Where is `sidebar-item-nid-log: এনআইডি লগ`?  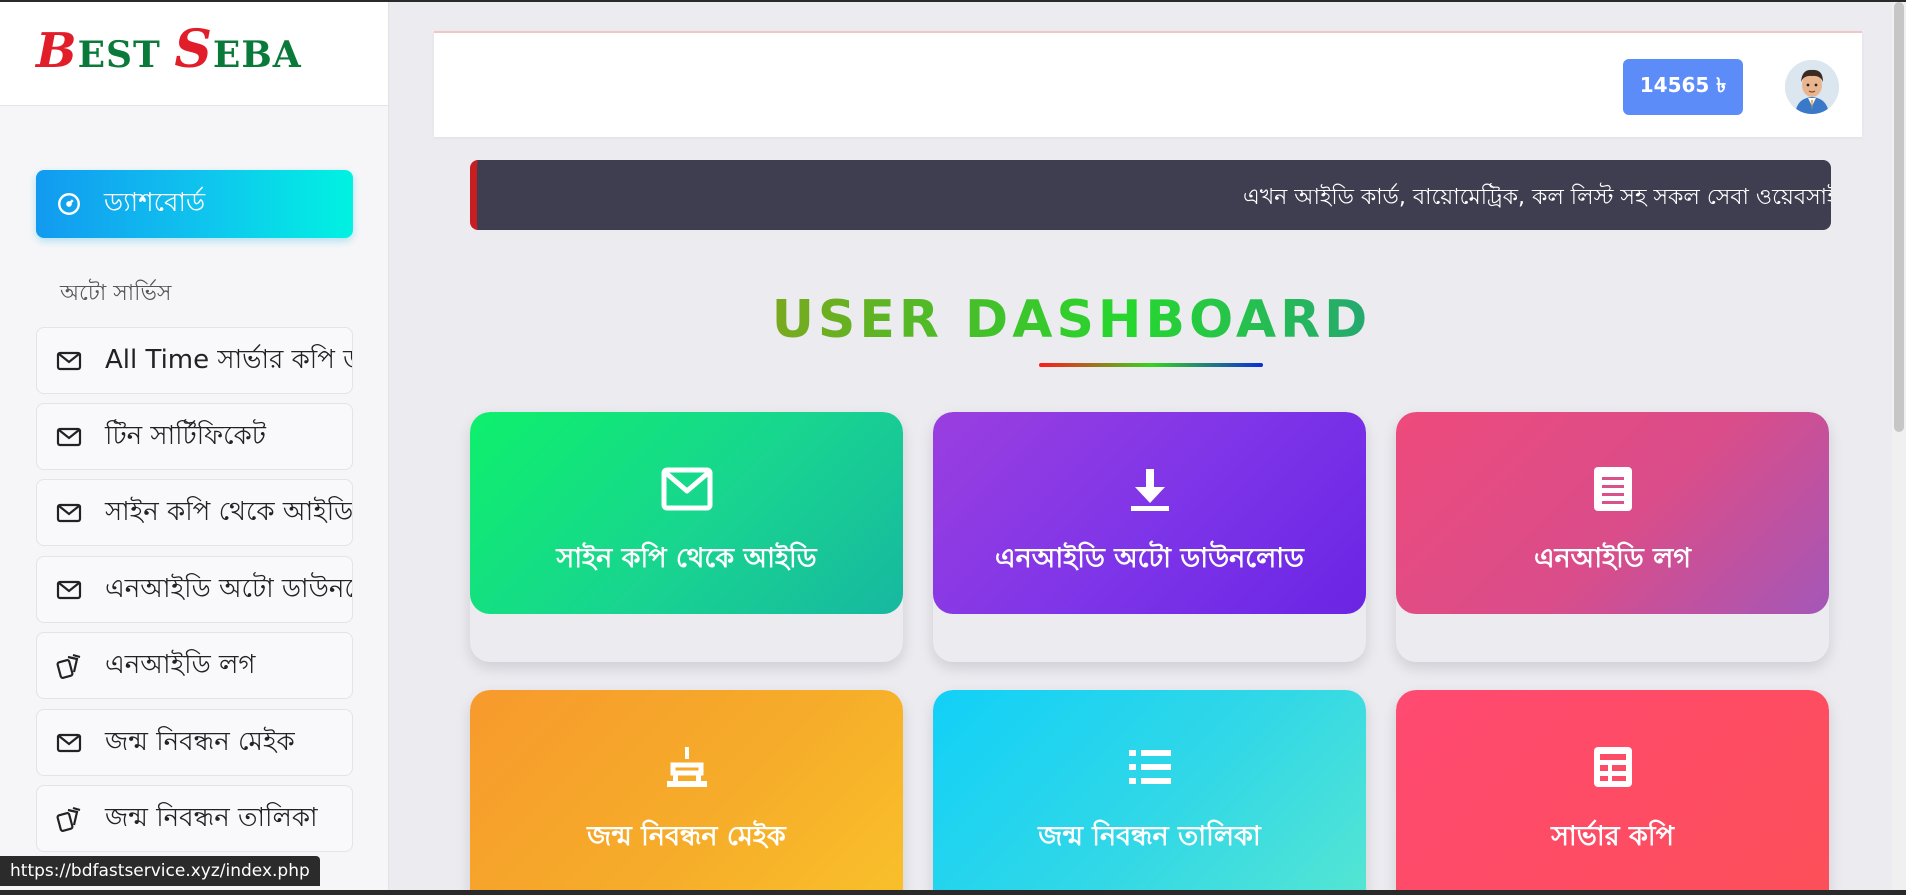 sidebar-item-nid-log: এনআইডি লগ is located at coordinates (194, 665).